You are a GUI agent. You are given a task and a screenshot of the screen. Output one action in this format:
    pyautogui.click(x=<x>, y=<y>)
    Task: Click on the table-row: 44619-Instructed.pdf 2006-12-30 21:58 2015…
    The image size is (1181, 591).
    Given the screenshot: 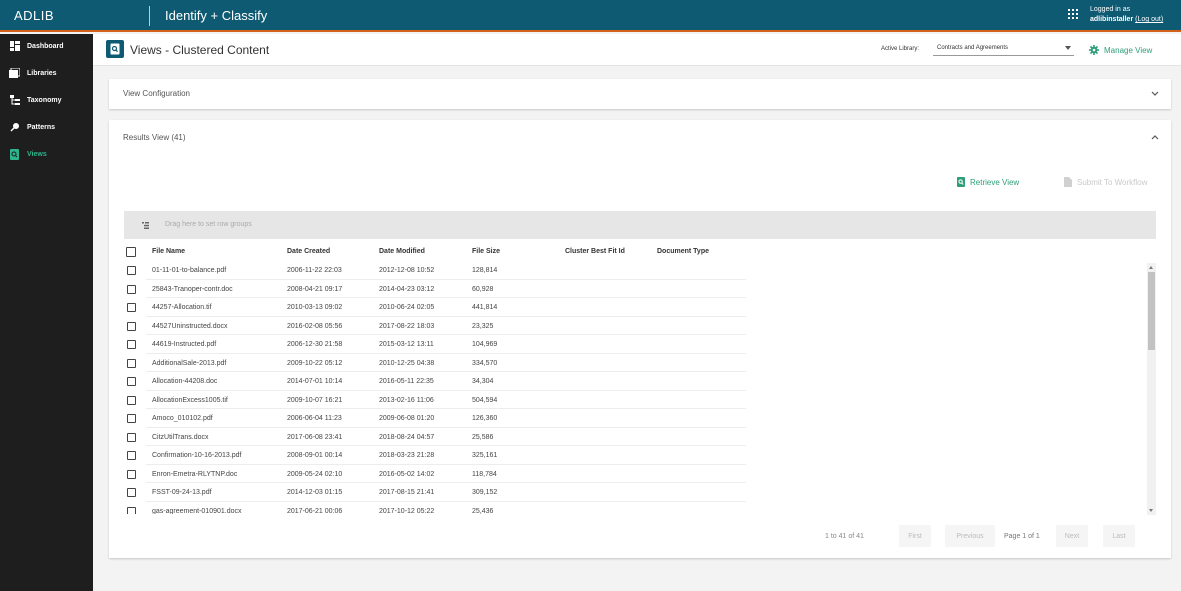 What is the action you would take?
    pyautogui.click(x=629, y=344)
    